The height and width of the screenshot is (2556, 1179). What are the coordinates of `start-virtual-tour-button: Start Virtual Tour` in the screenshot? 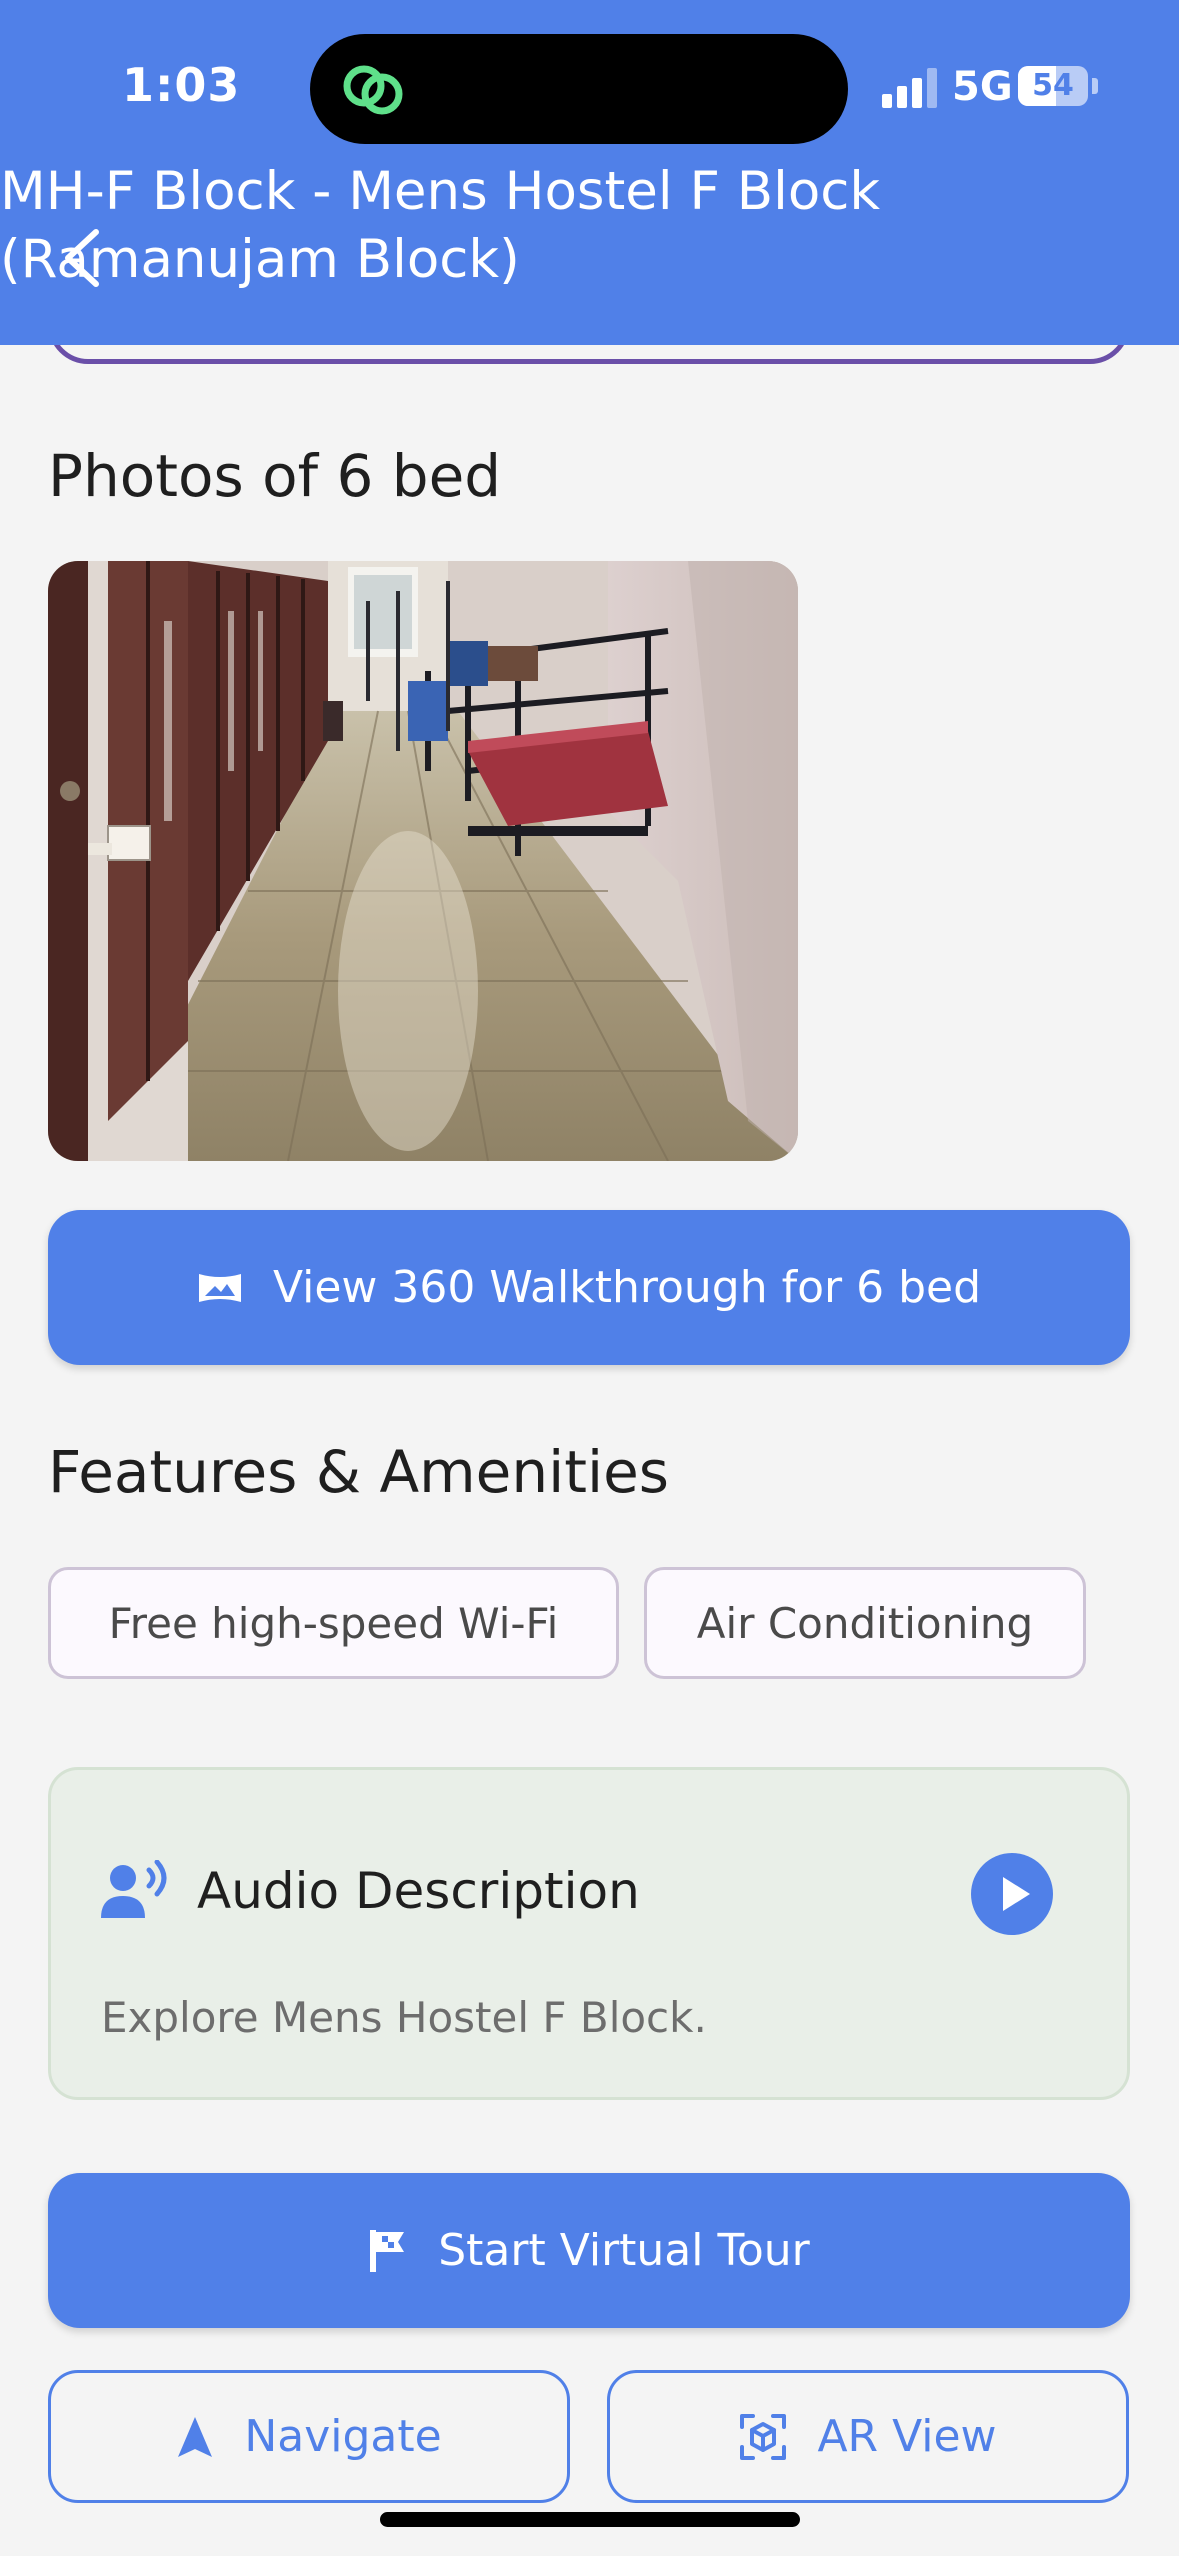 It's located at (589, 2250).